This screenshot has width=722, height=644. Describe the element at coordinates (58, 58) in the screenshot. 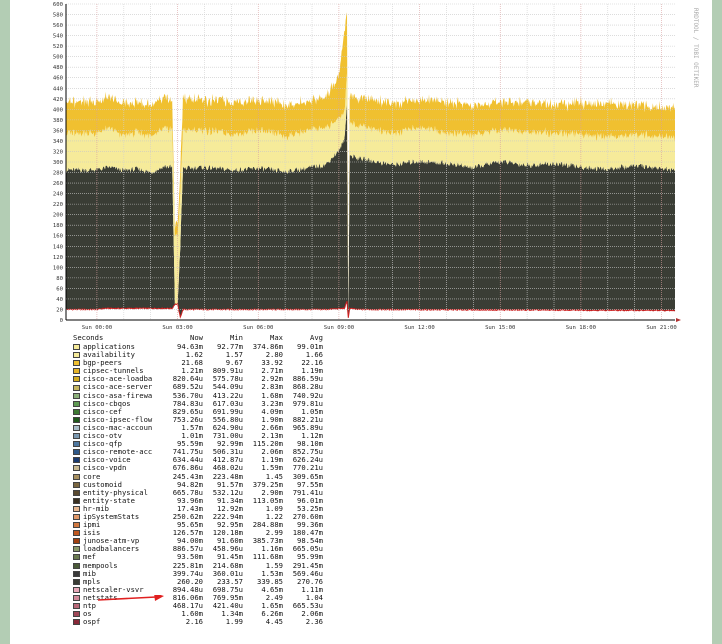

I see `y-tick-label: 500` at that location.